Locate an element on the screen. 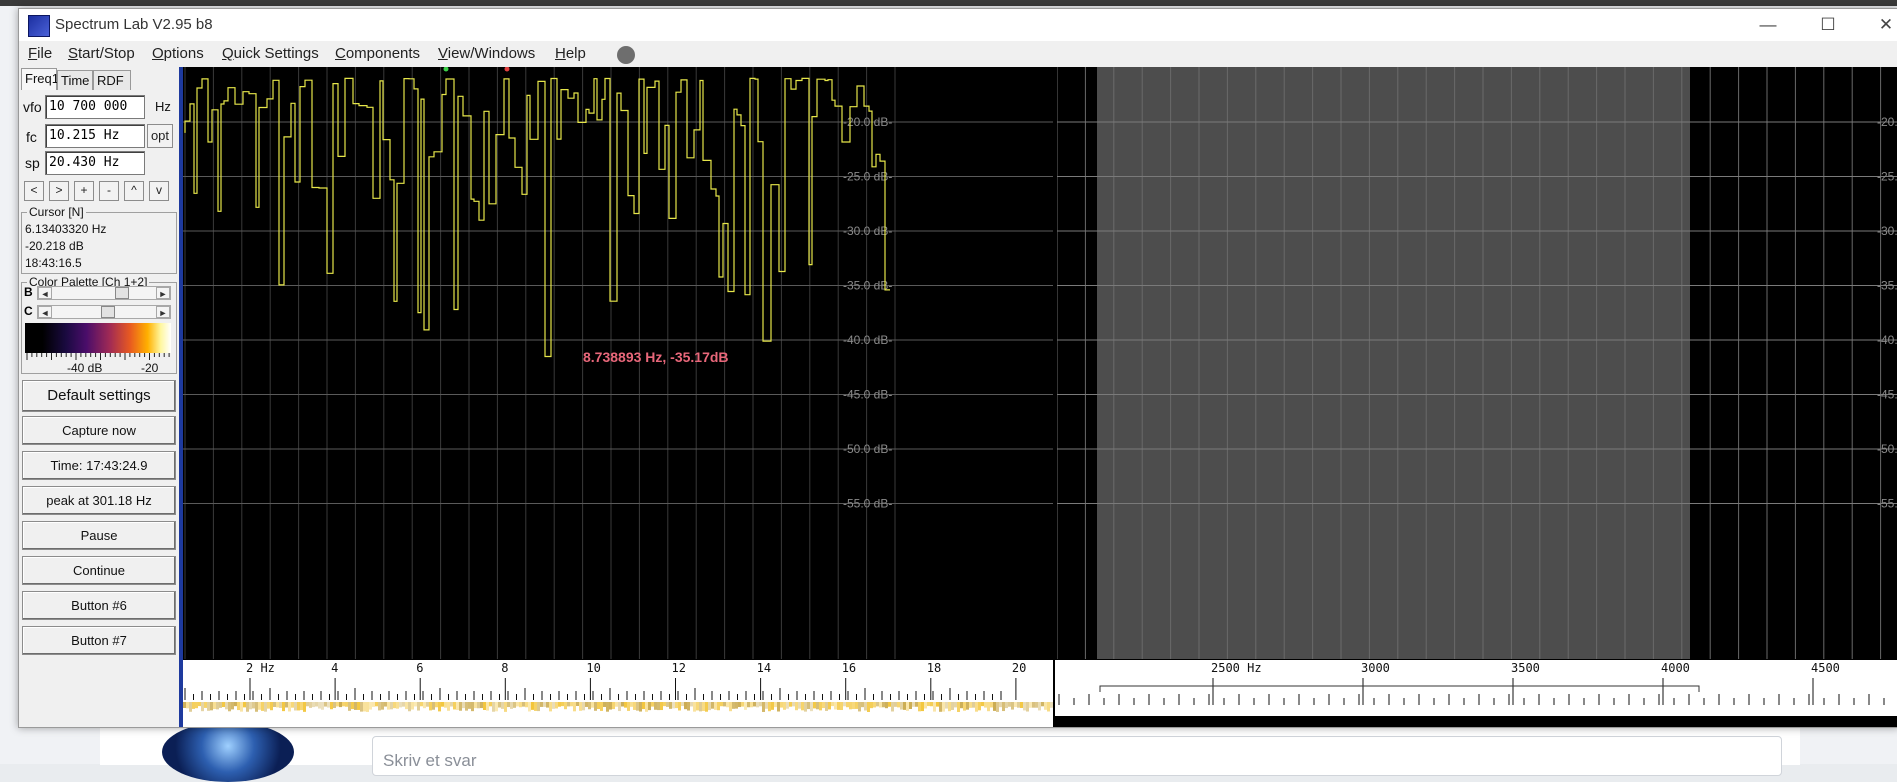 Image resolution: width=1897 pixels, height=782 pixels. stop-indicator-icon is located at coordinates (626, 55).